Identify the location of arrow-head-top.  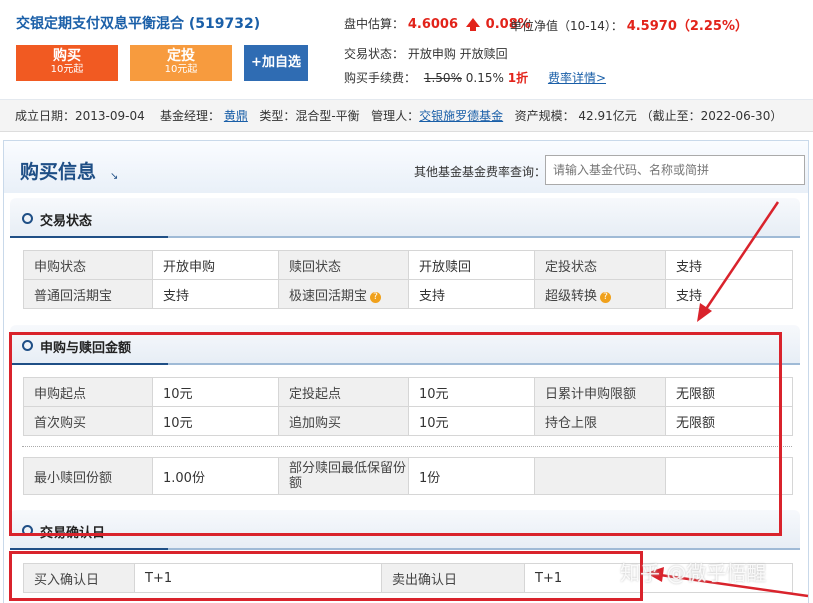
(704, 312).